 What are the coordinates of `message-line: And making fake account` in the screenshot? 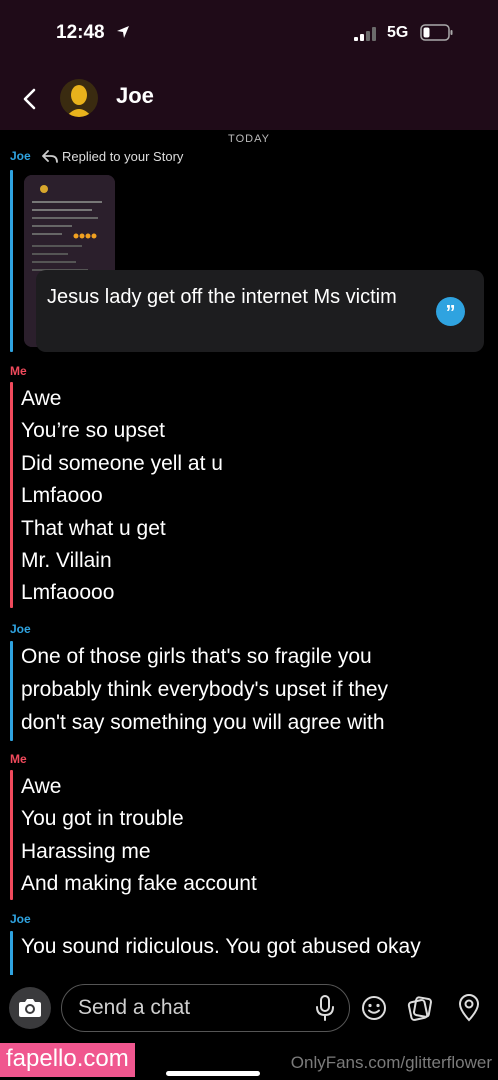 It's located at (139, 884).